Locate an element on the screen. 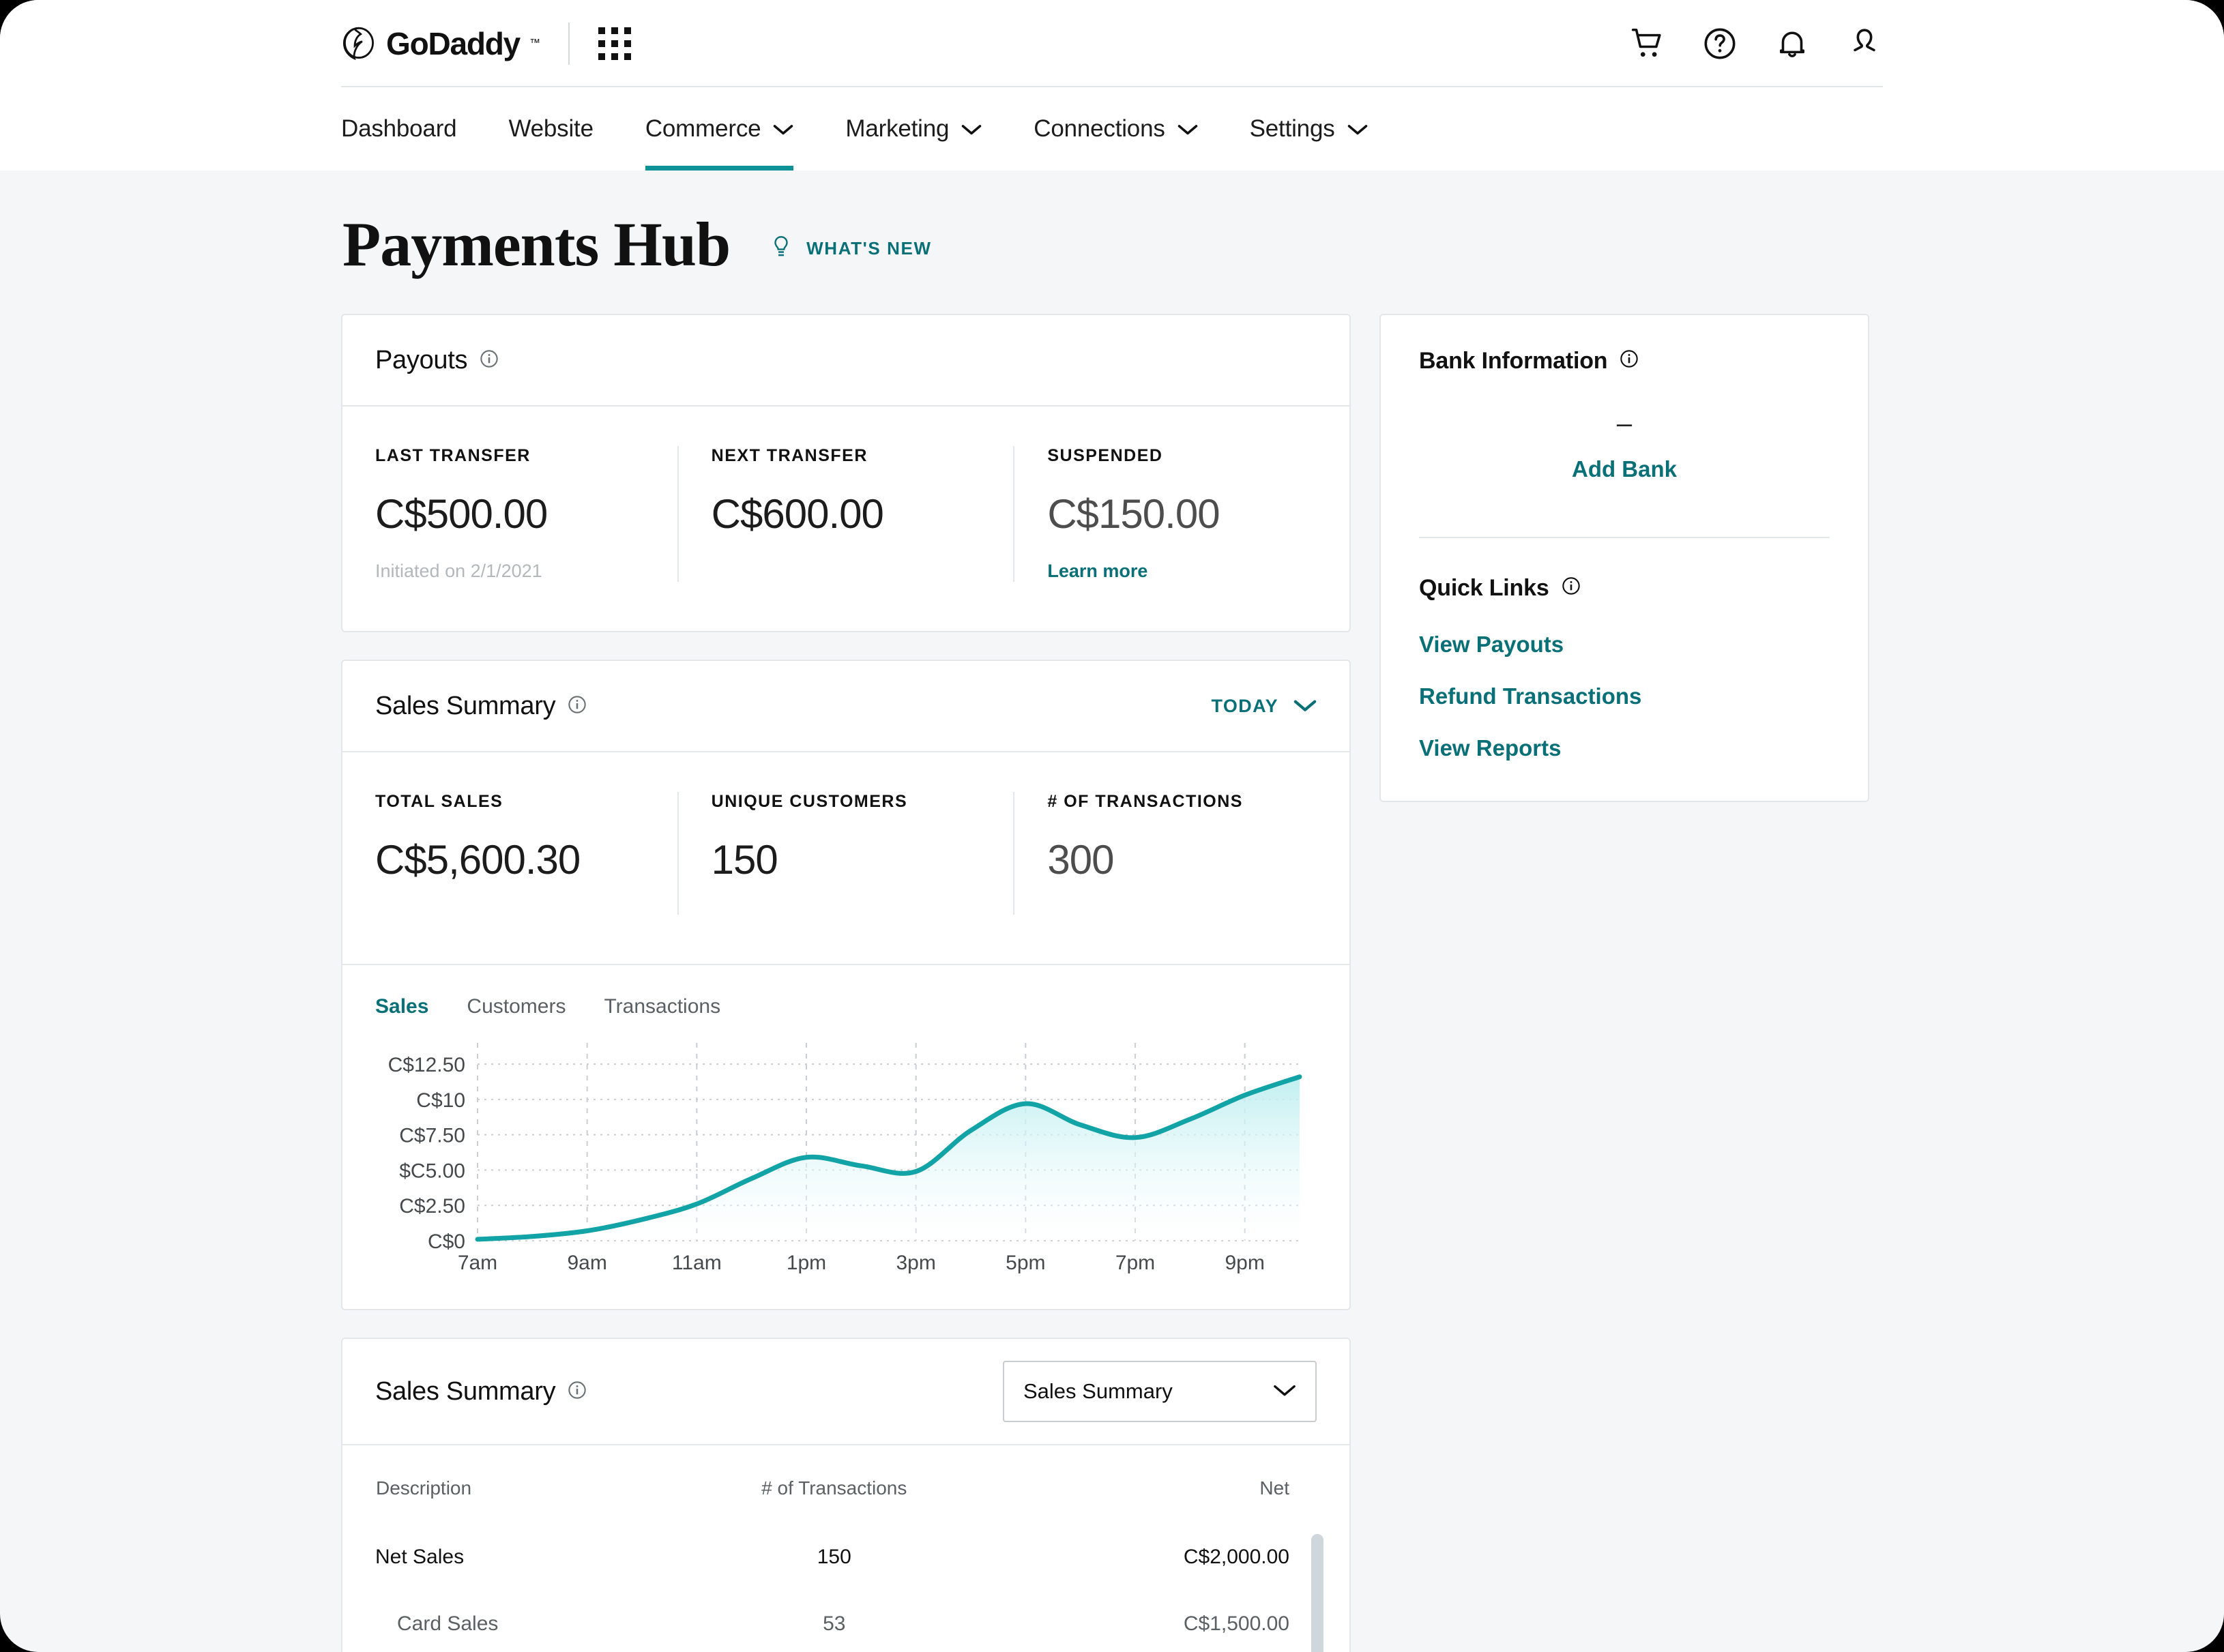 The height and width of the screenshot is (1652, 2224). cell-transactions: 150 is located at coordinates (834, 1557).